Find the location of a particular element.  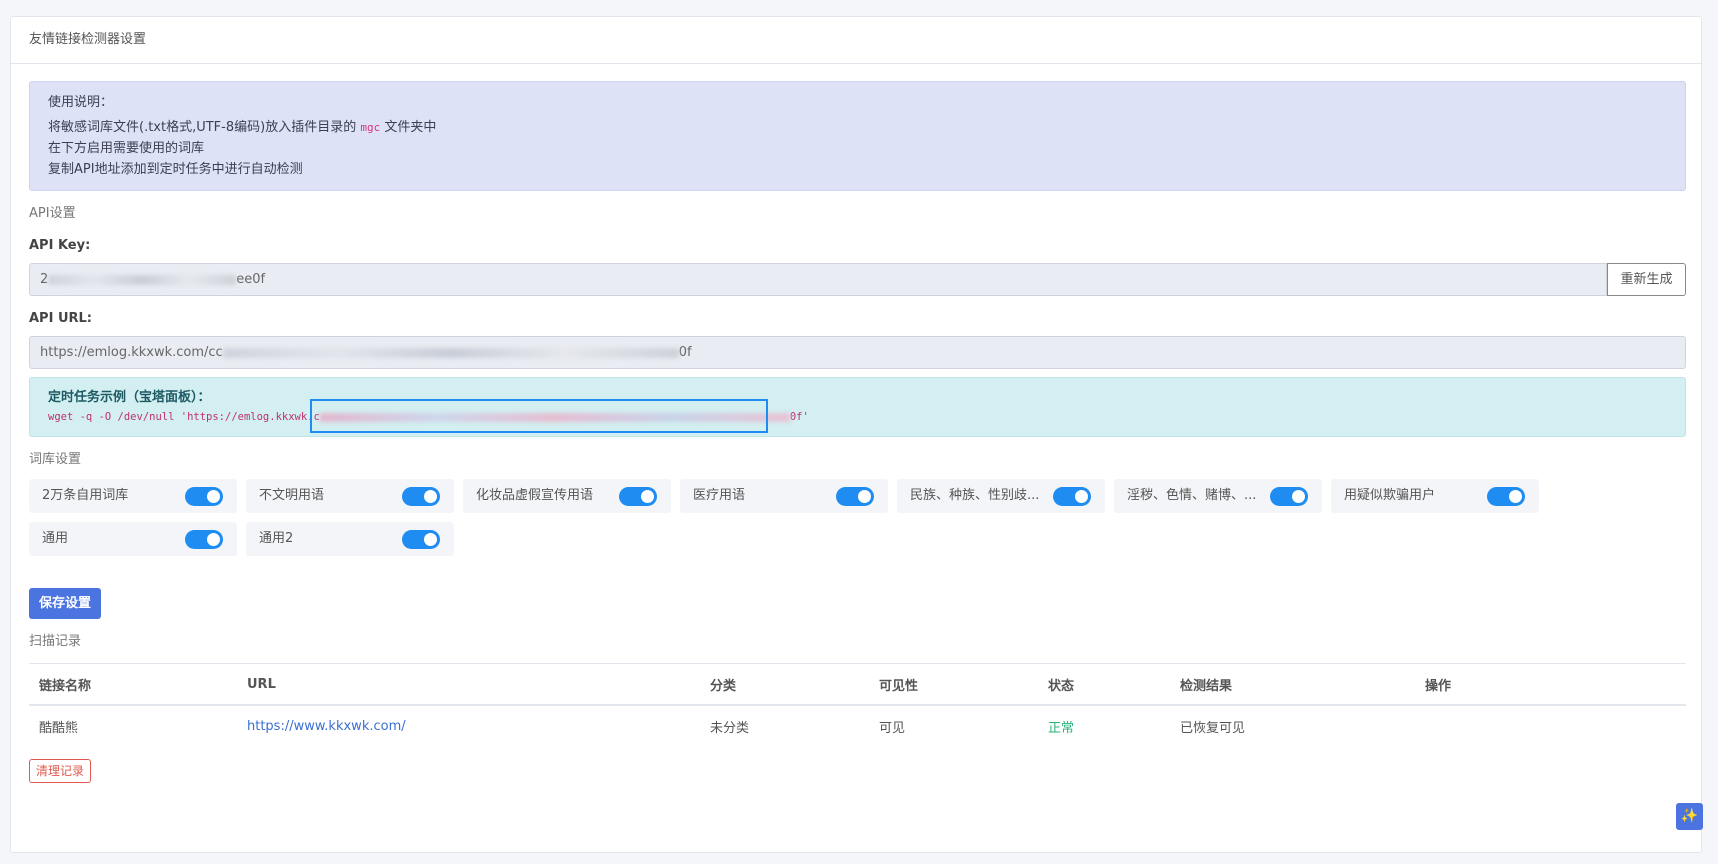

col-result: 检测结果 is located at coordinates (1292, 684).